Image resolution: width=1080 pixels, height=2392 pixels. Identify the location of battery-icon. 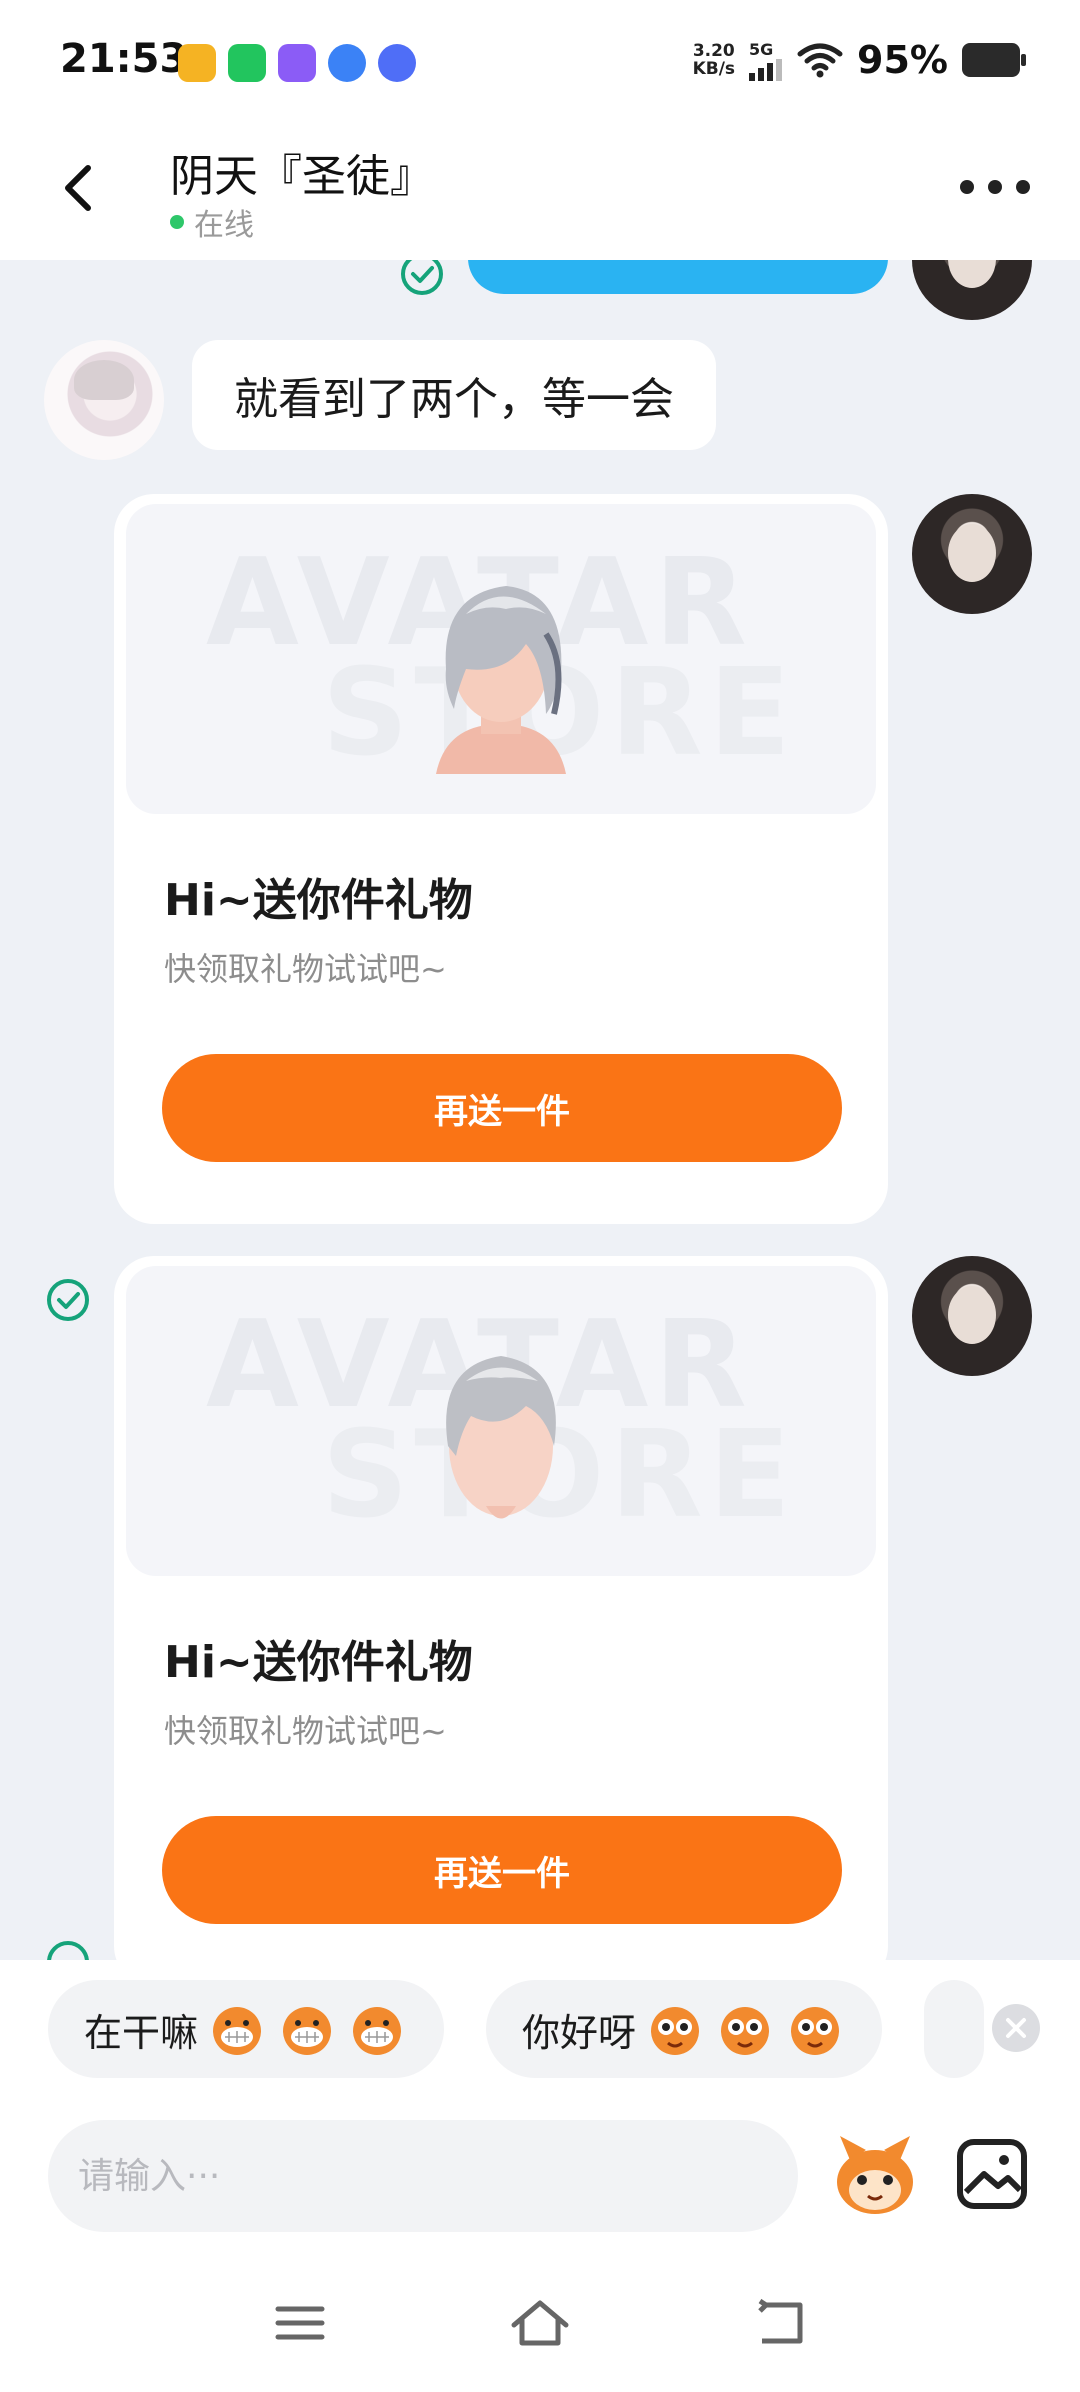
(994, 60).